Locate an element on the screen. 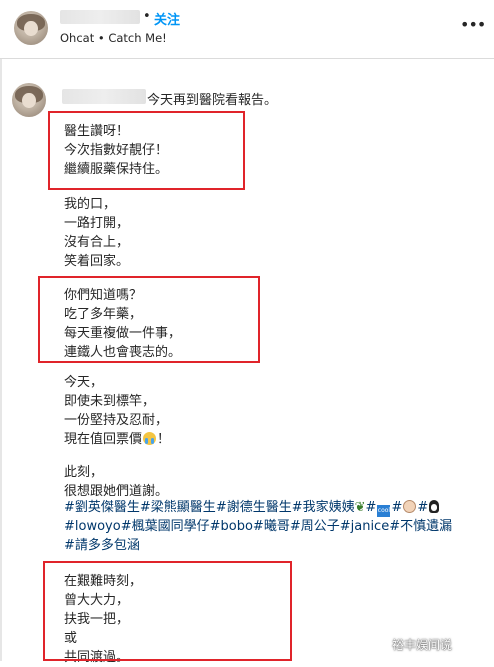  hashtag-link: #周公子 is located at coordinates (315, 526).